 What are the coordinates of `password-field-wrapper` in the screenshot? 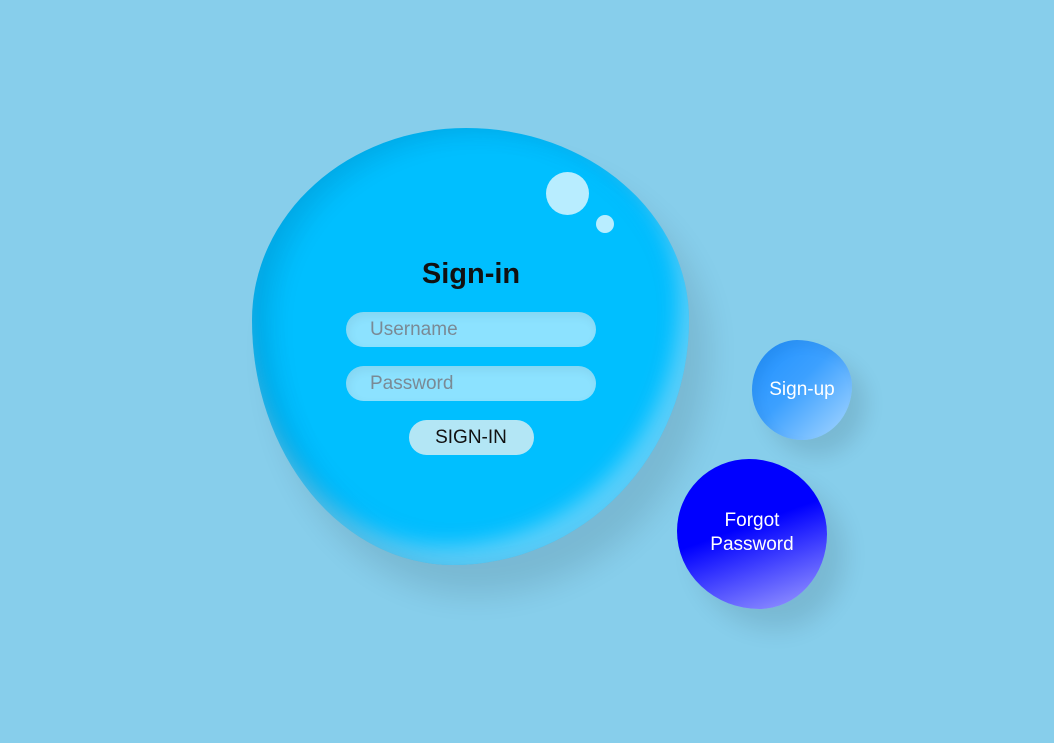 It's located at (471, 383).